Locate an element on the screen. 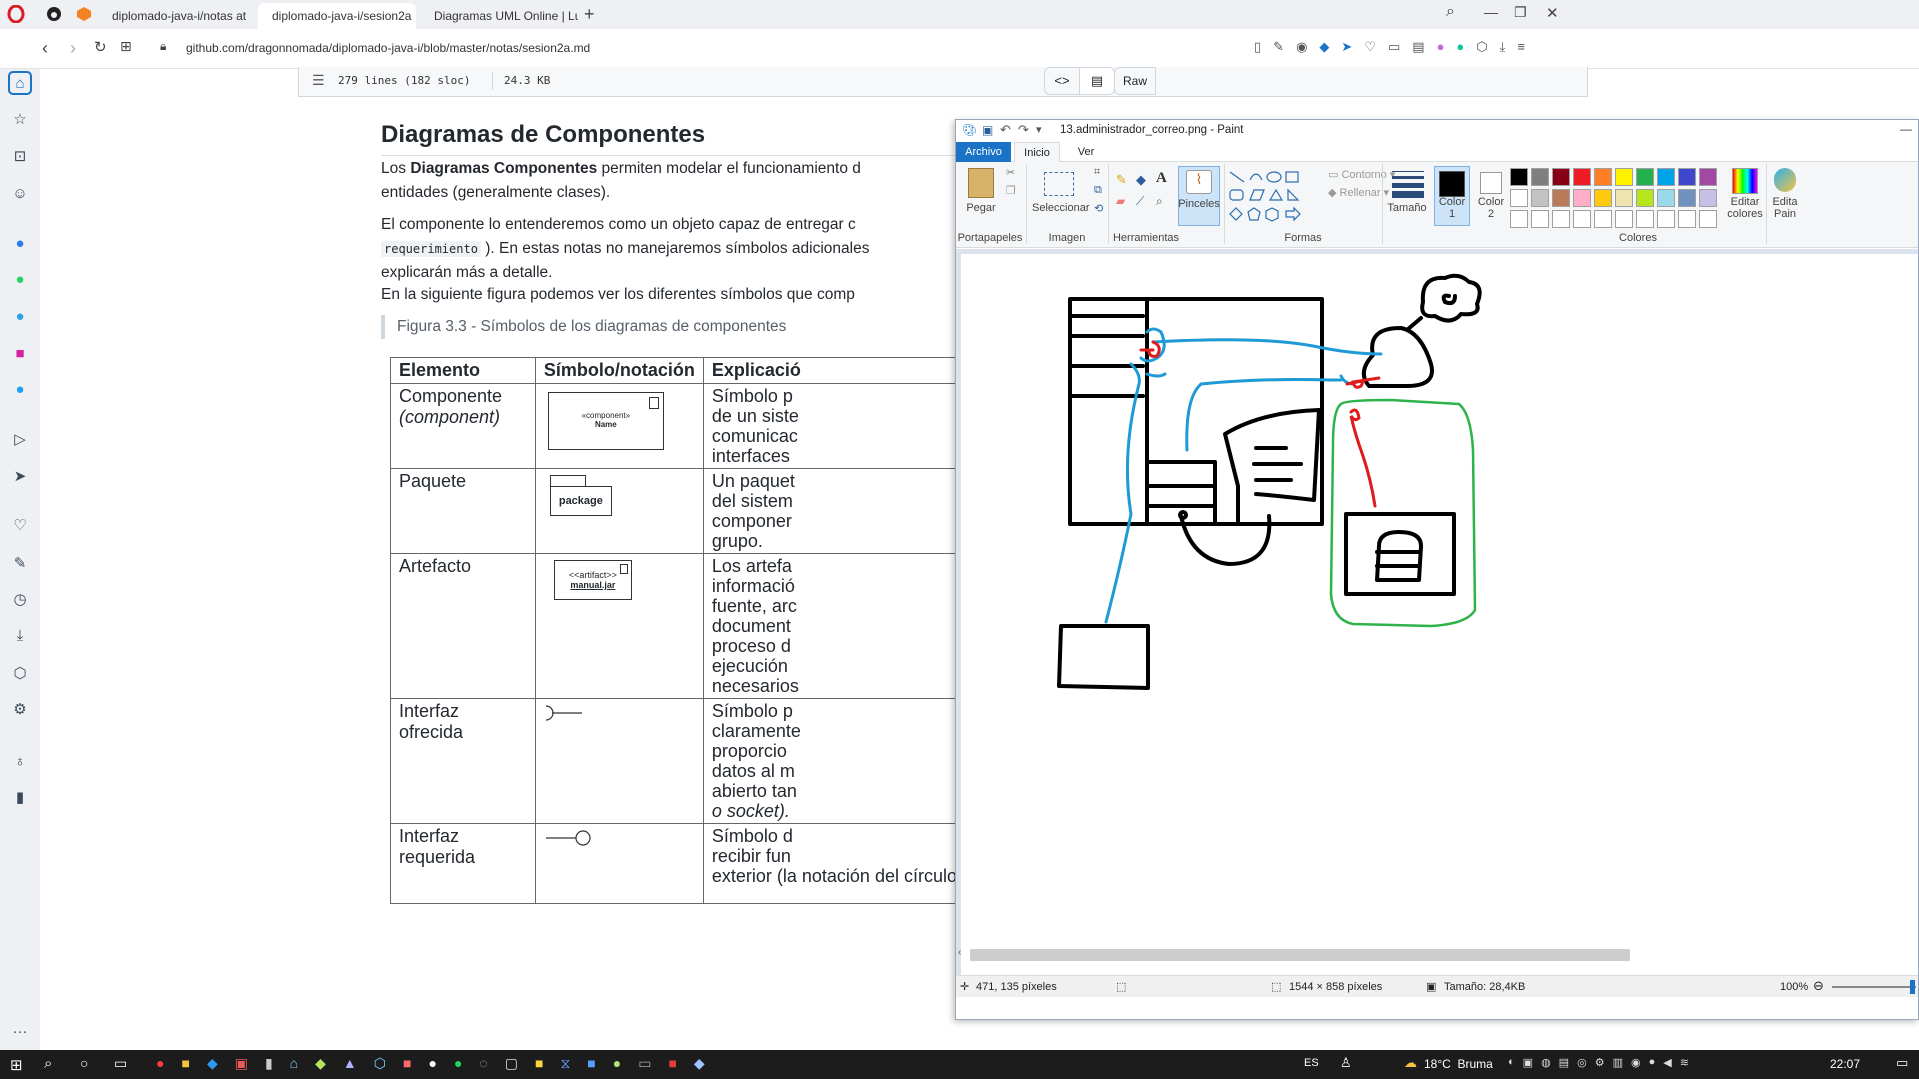  paste-label: Pegar is located at coordinates (981, 208).